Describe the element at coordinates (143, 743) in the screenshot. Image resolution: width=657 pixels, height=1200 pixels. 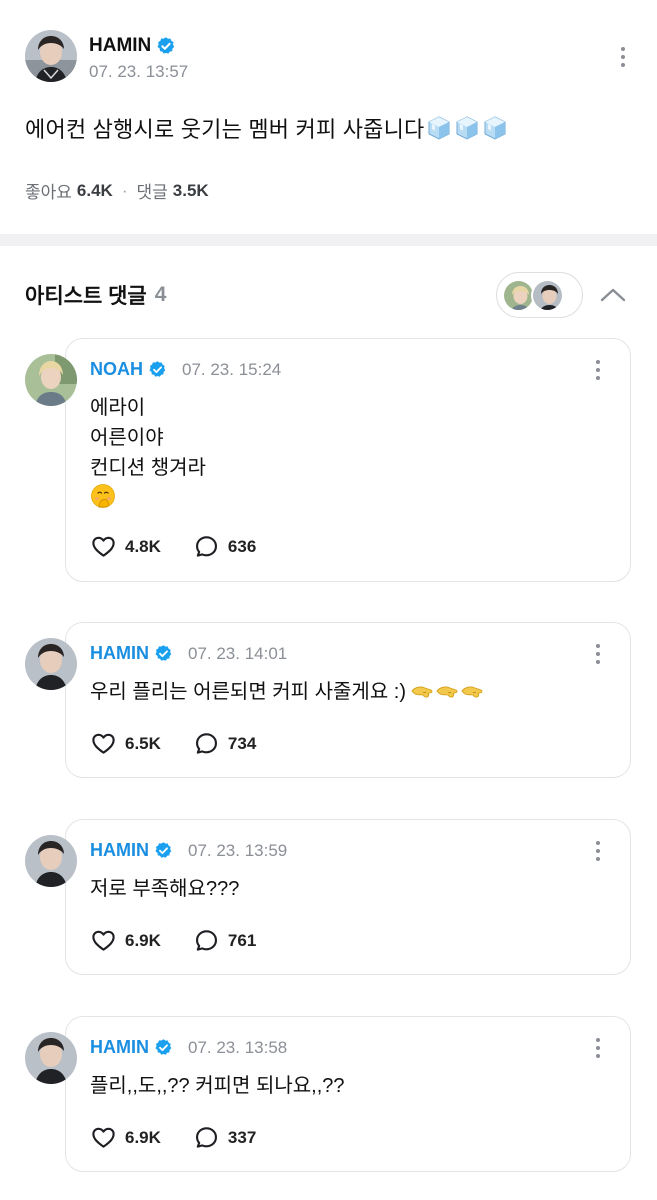
I see `like-count: 6.5K` at that location.